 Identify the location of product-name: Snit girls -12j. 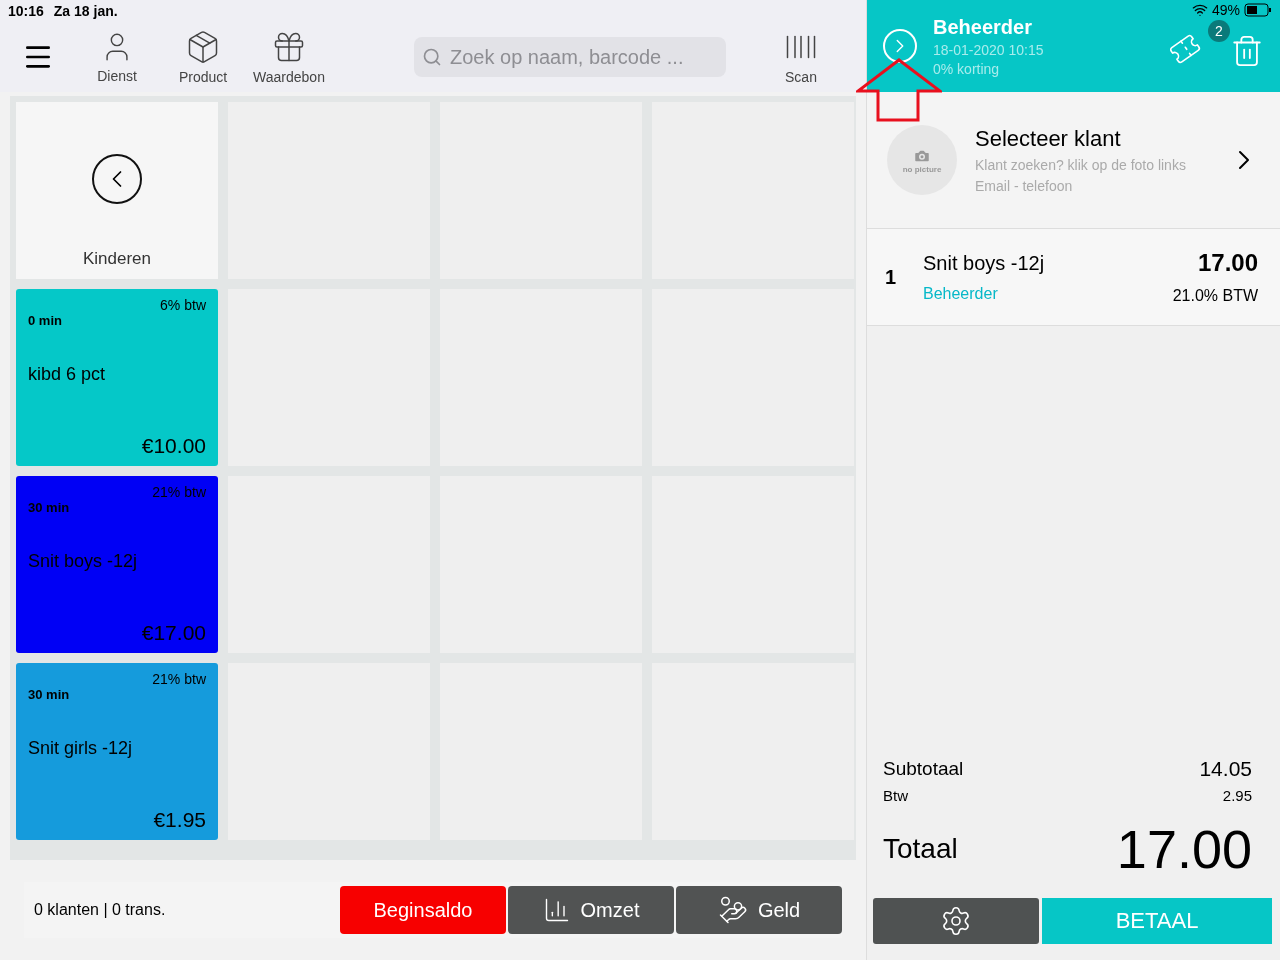
(81, 748).